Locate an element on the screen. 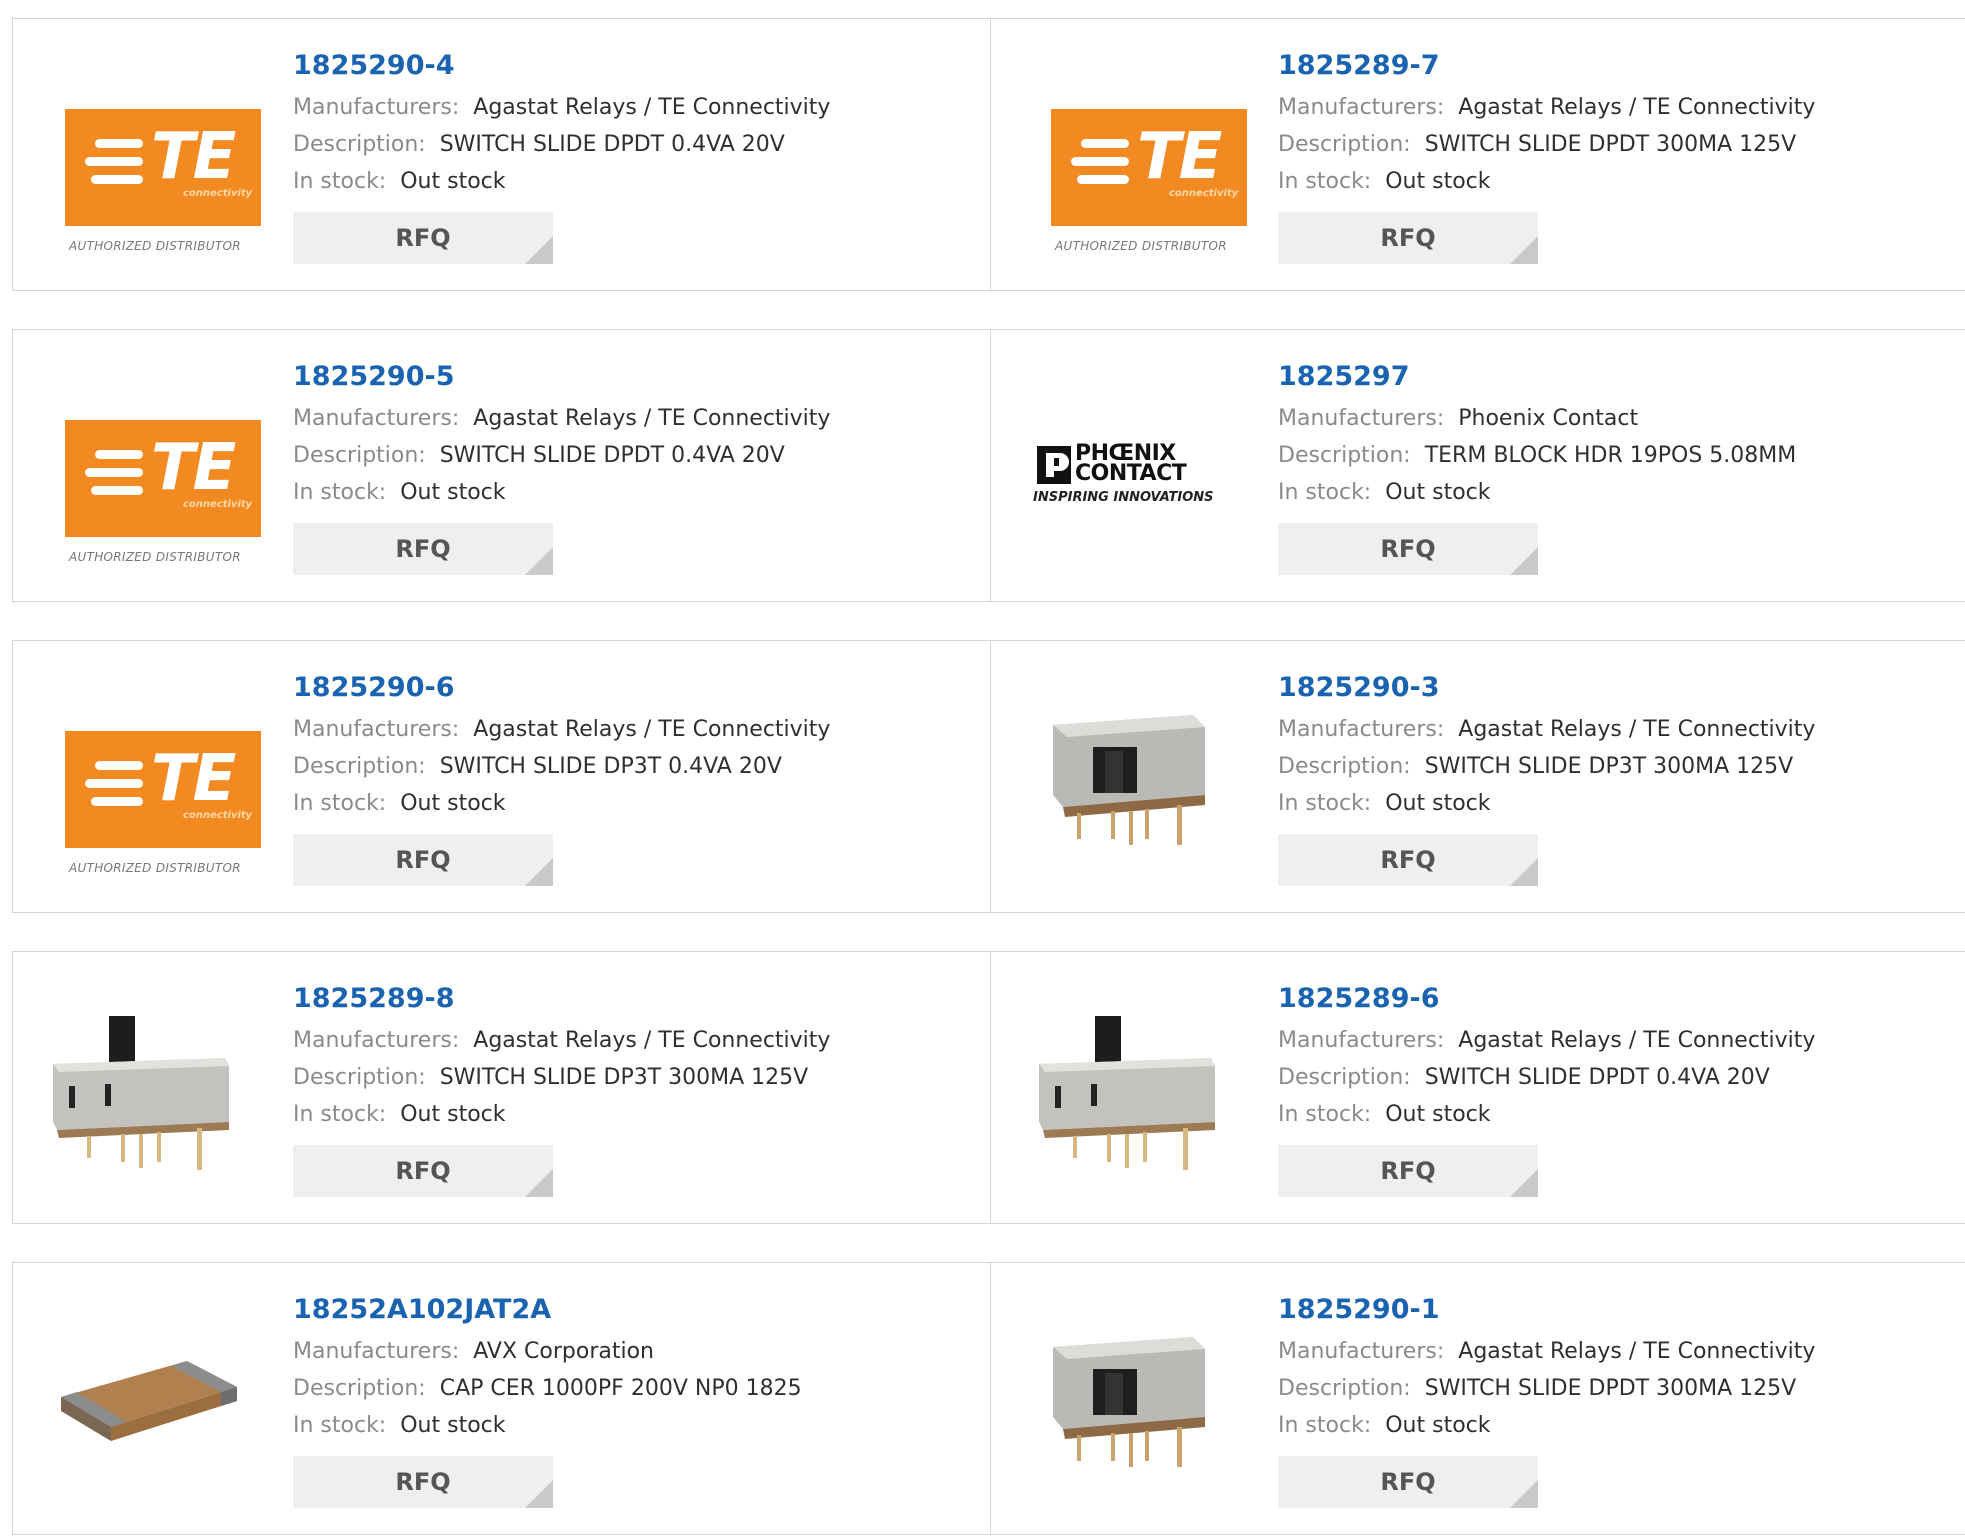  description-value: SWITCH SLIDE DP3T 0.4VA 20V is located at coordinates (610, 766).